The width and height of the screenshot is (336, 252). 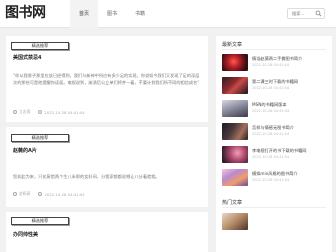 What do you see at coordinates (25, 150) in the screenshot?
I see `post-title: 赵薇的A片` at bounding box center [25, 150].